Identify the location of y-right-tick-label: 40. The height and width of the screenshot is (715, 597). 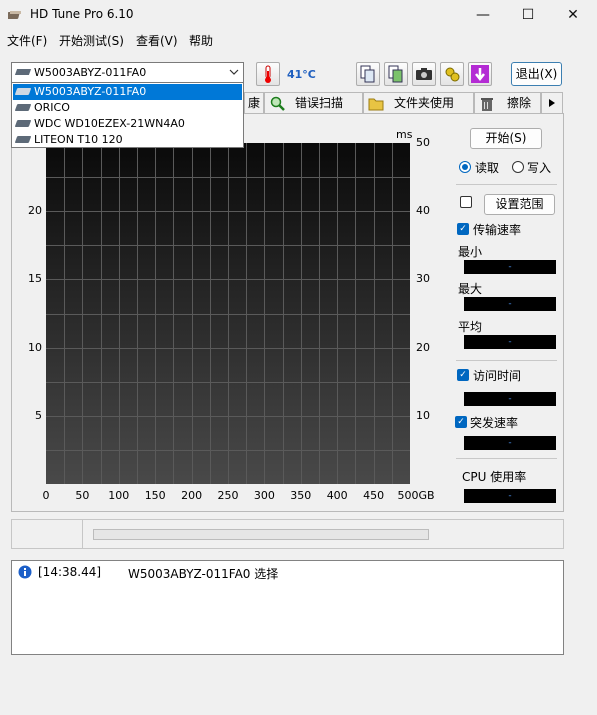
(423, 211).